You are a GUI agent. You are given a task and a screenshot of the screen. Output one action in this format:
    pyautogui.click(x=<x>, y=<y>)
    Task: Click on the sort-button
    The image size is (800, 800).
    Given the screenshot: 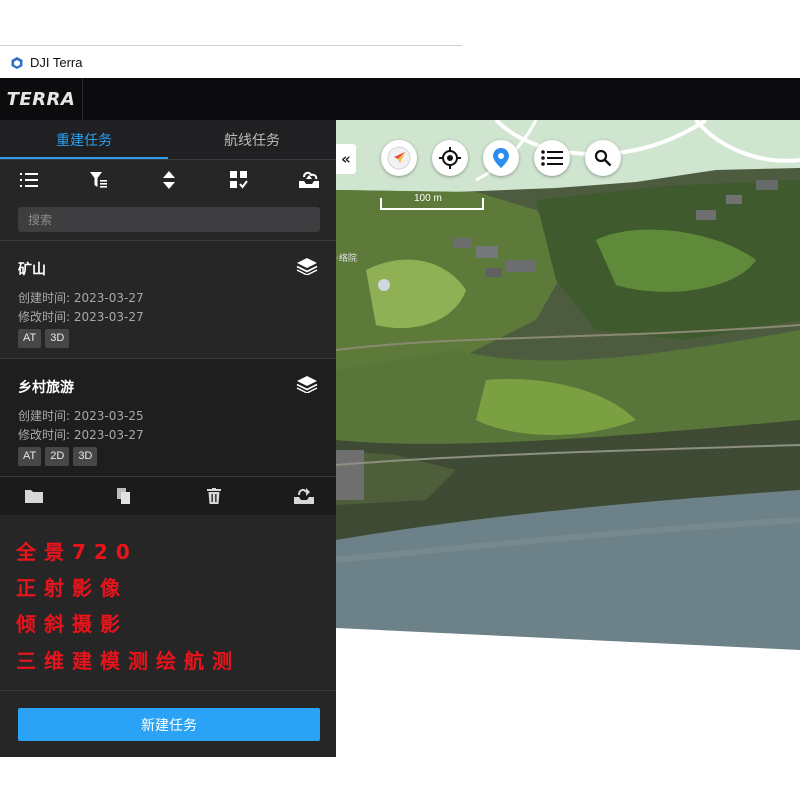 What is the action you would take?
    pyautogui.click(x=169, y=180)
    